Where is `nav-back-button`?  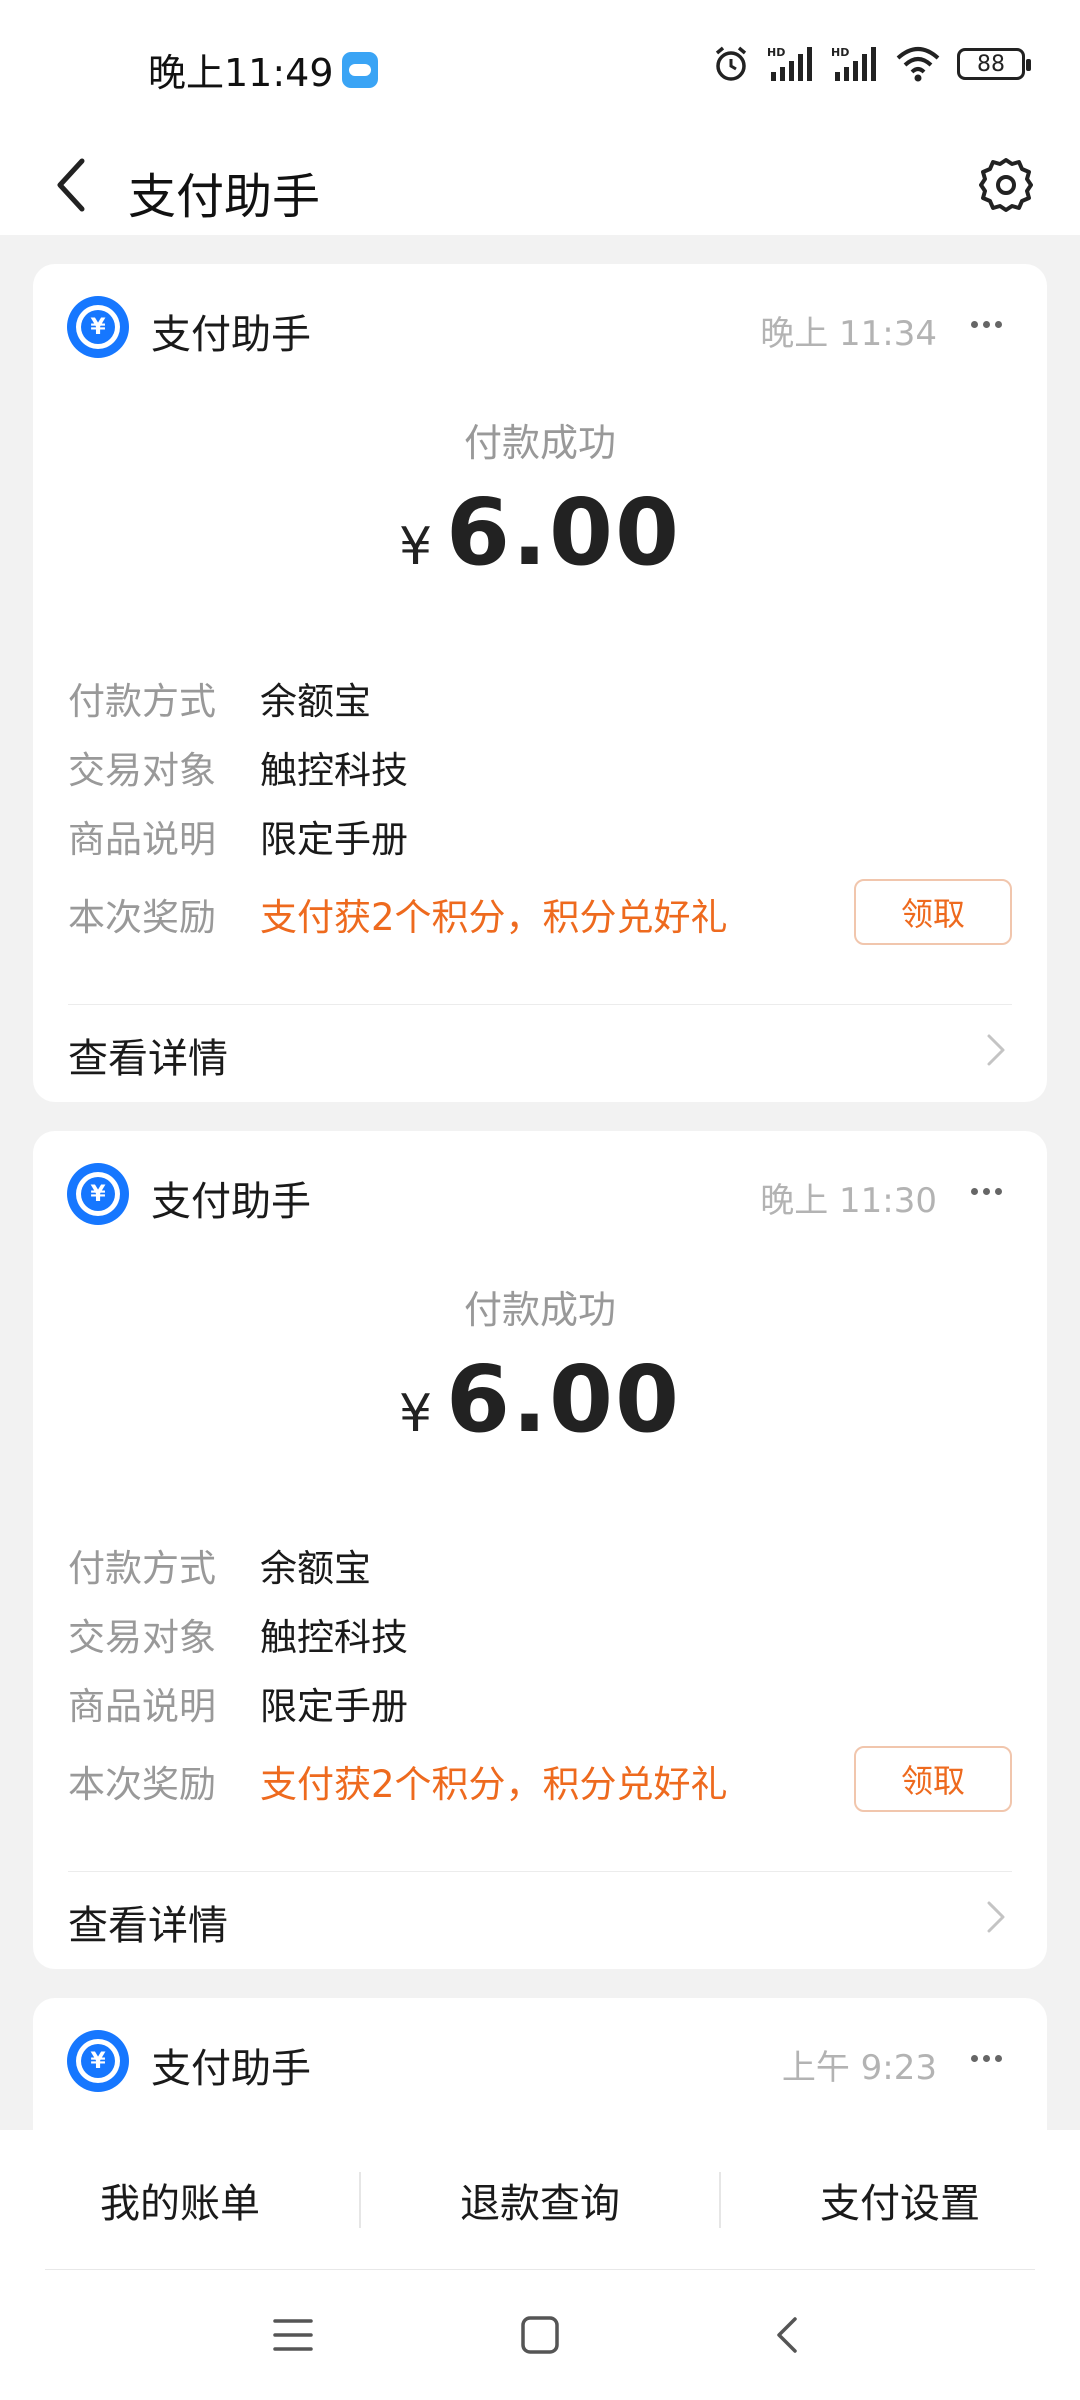 nav-back-button is located at coordinates (786, 2335).